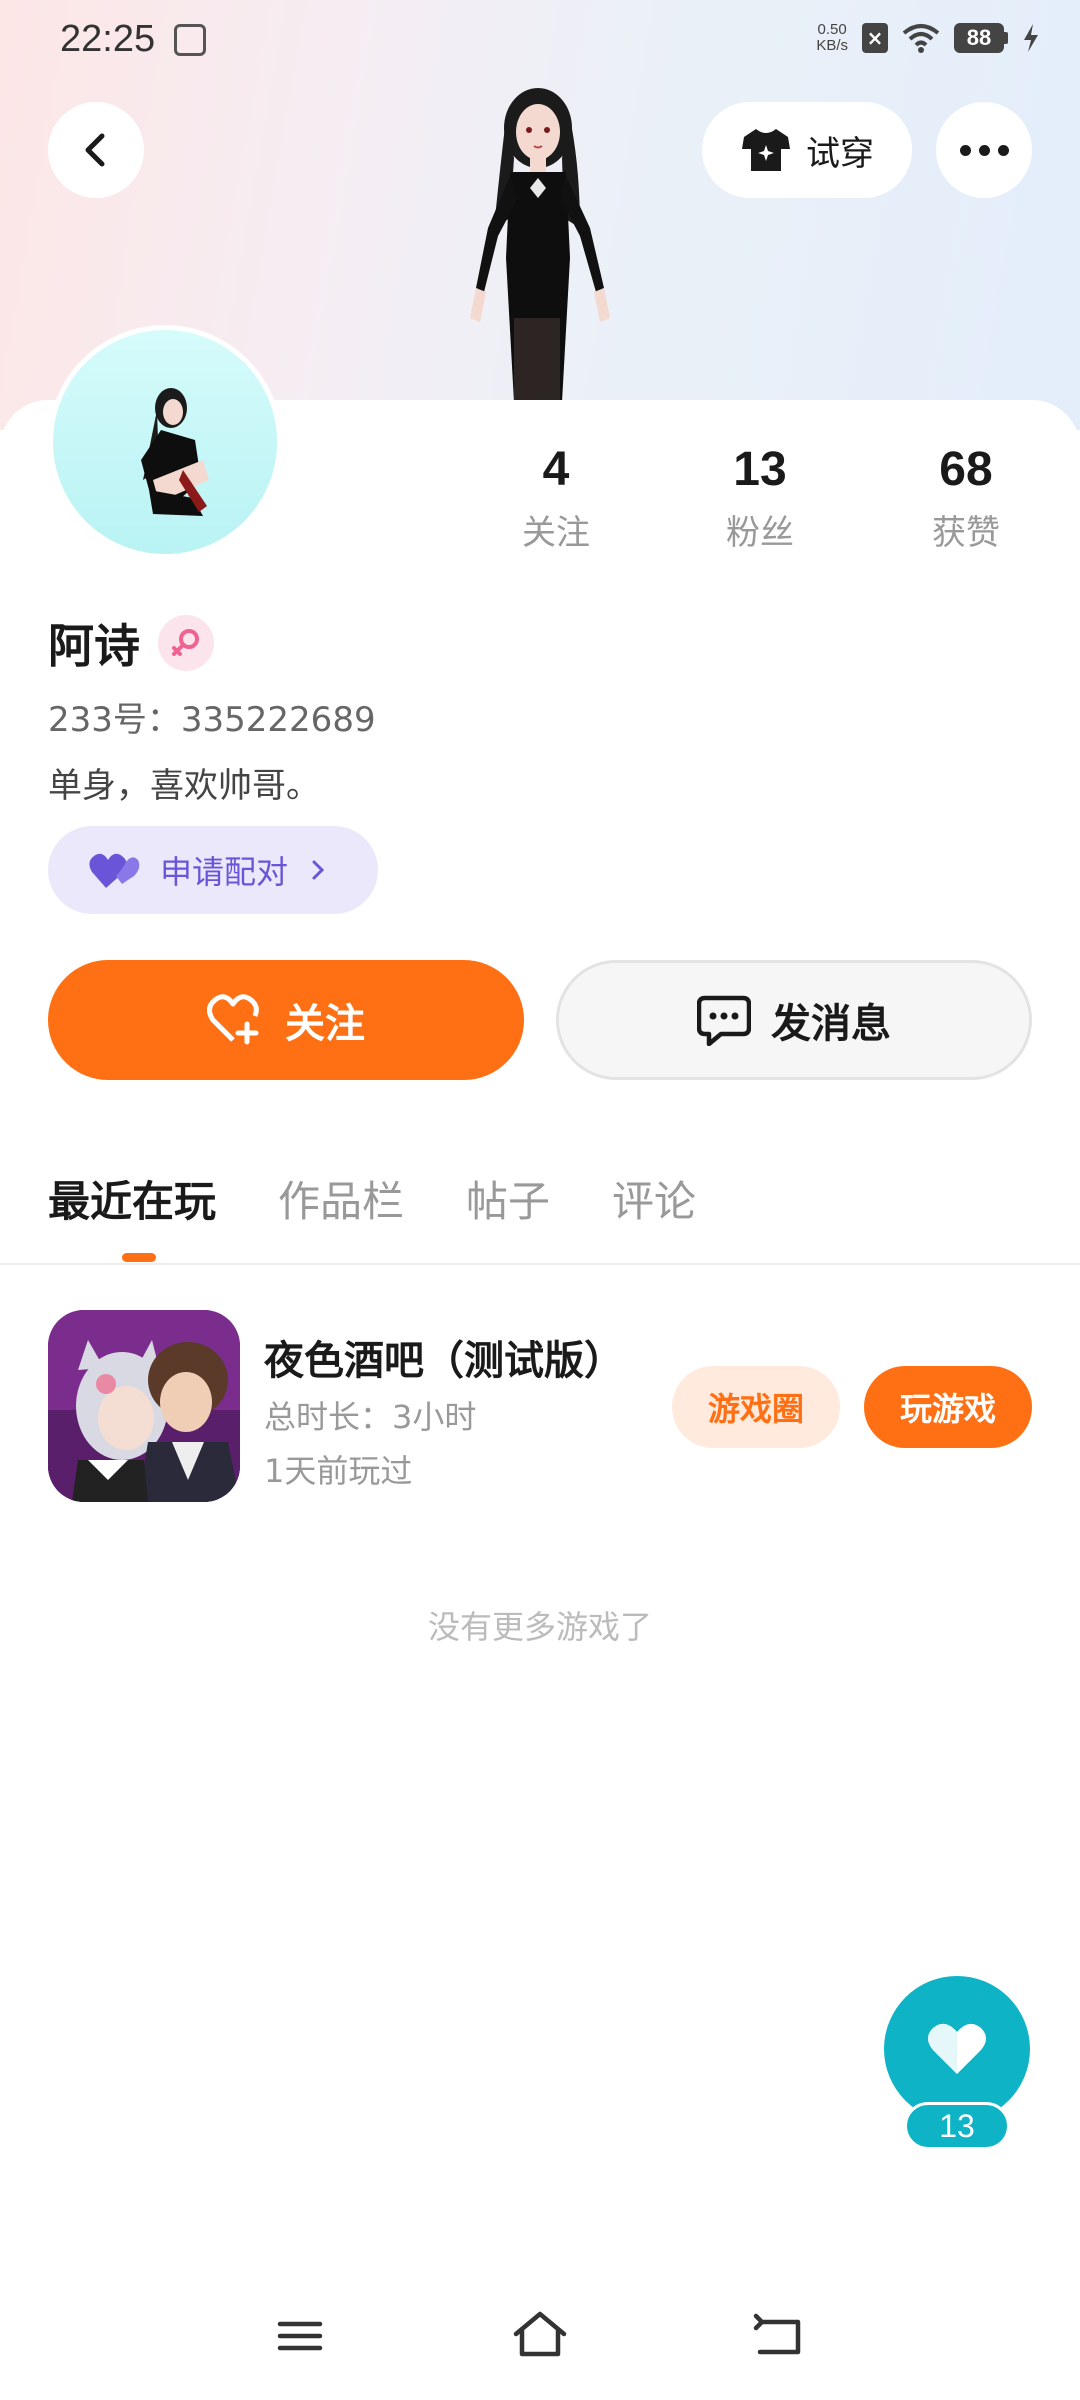  What do you see at coordinates (139, 1257) in the screenshot?
I see `active-tab-indicator` at bounding box center [139, 1257].